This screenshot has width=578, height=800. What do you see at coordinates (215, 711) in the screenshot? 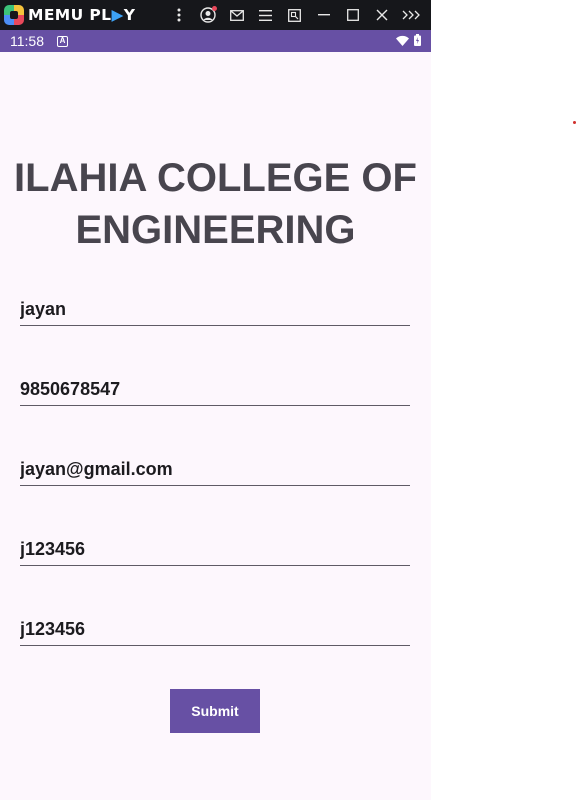
I see `submit-button: Submit` at bounding box center [215, 711].